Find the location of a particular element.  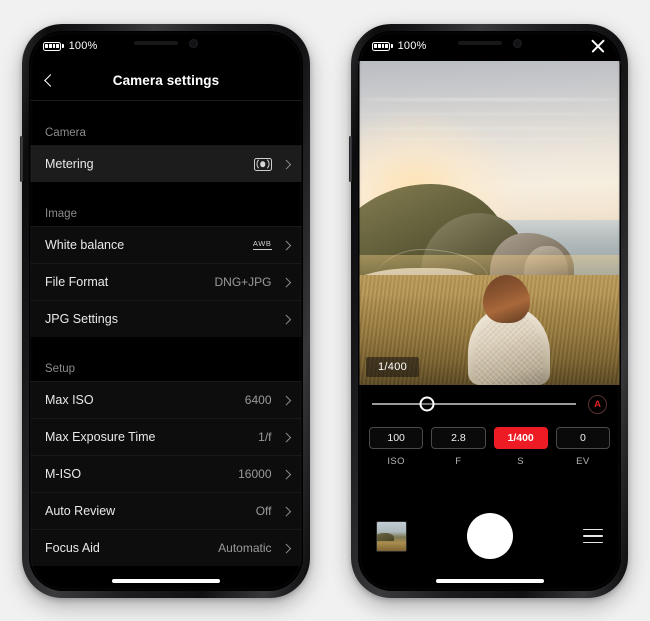

exposure-control-iso: 100 ISO is located at coordinates (396, 447).